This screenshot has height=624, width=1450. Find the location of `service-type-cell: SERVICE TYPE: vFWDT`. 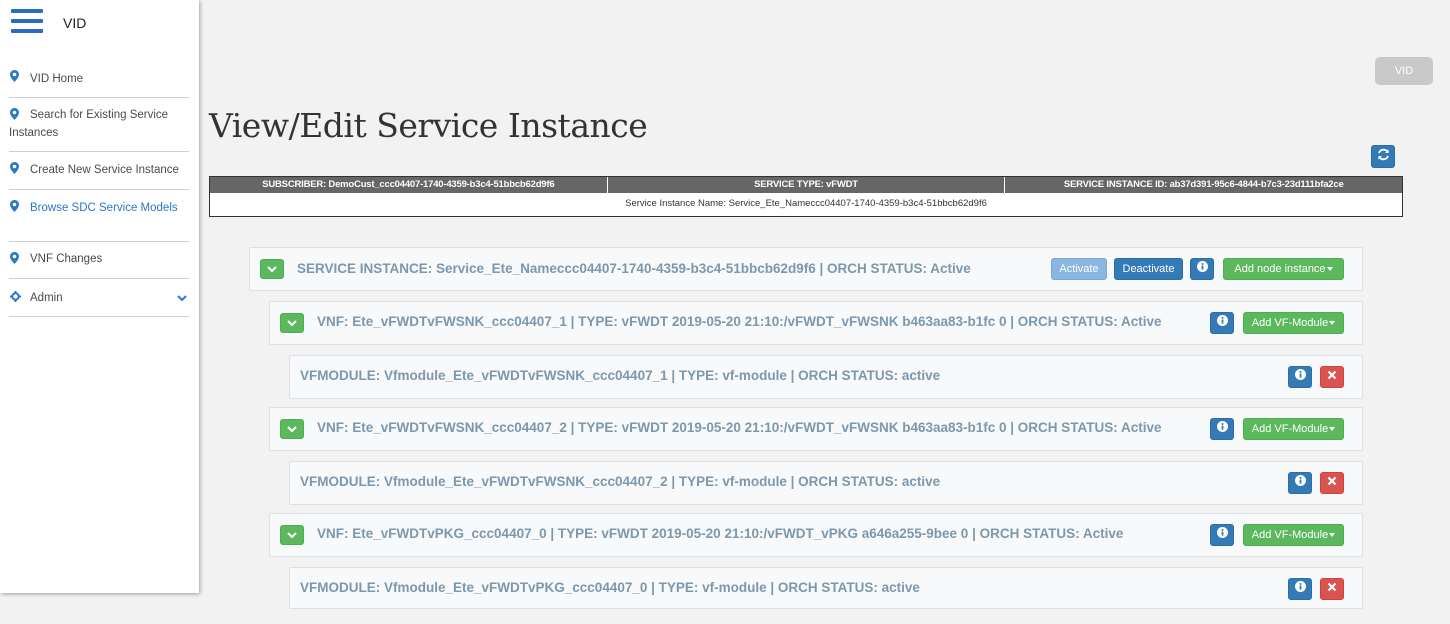

service-type-cell: SERVICE TYPE: vFWDT is located at coordinates (807, 185).